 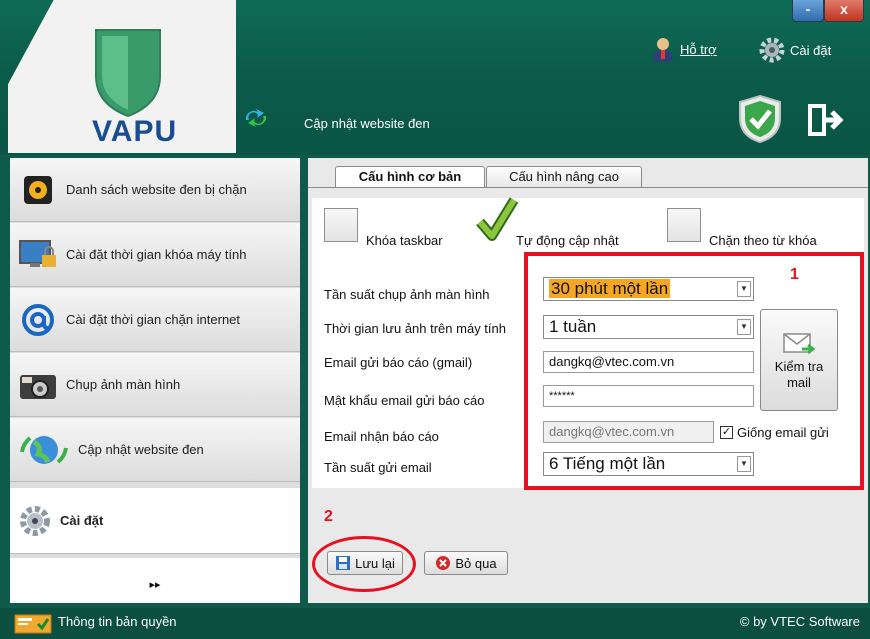 I want to click on sender-password-label: Mật khẩu email gửi báo cáo, so click(x=404, y=400).